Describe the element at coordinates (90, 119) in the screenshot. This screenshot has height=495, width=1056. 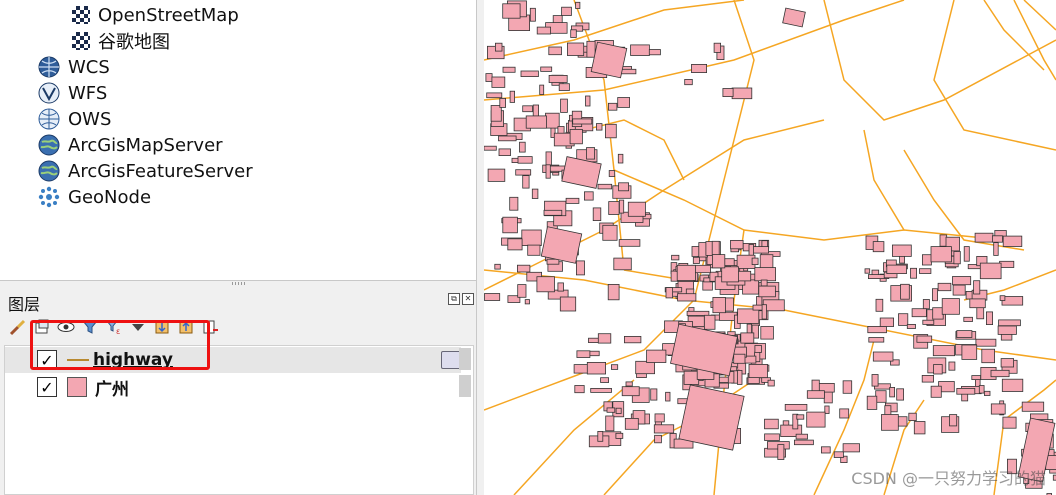
I see `tree-item-label: OWS` at that location.